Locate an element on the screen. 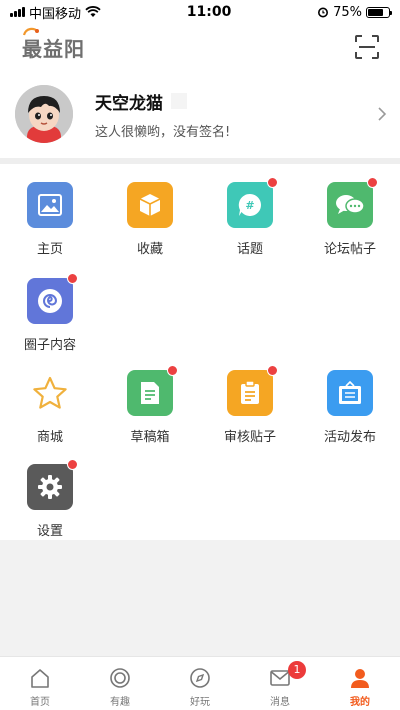  grid-item-forum-posts: 论坛帖子 is located at coordinates (350, 217).